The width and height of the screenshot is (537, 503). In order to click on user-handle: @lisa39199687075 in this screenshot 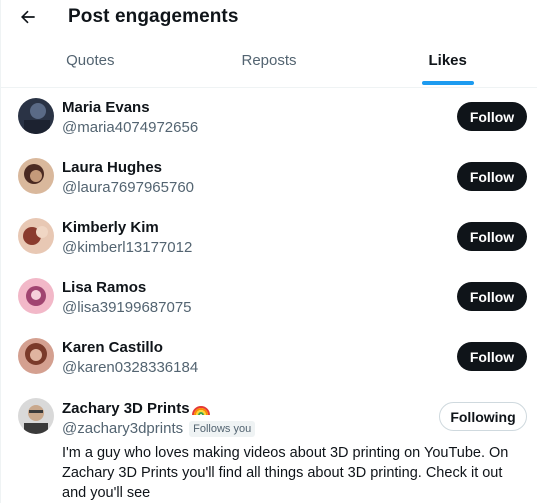, I will do `click(127, 307)`.